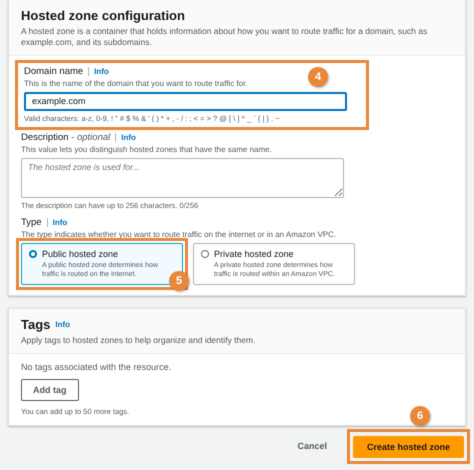  What do you see at coordinates (179, 234) in the screenshot?
I see `field-hint: The type indicates whether you want to route traffic on the internet or in an Amazon VPC.` at bounding box center [179, 234].